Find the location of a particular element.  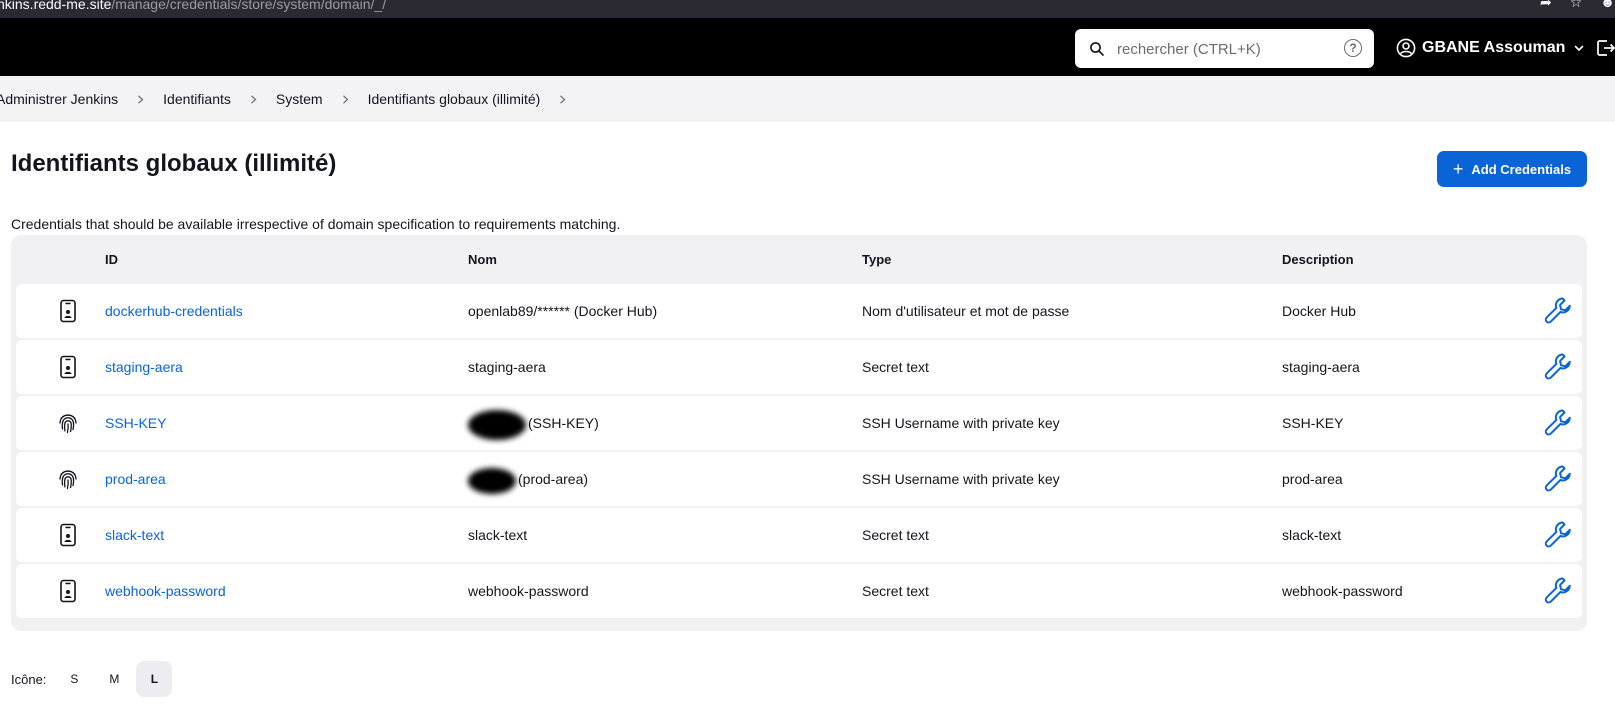

breadcrumb-identifiants: Identifiants is located at coordinates (197, 99).